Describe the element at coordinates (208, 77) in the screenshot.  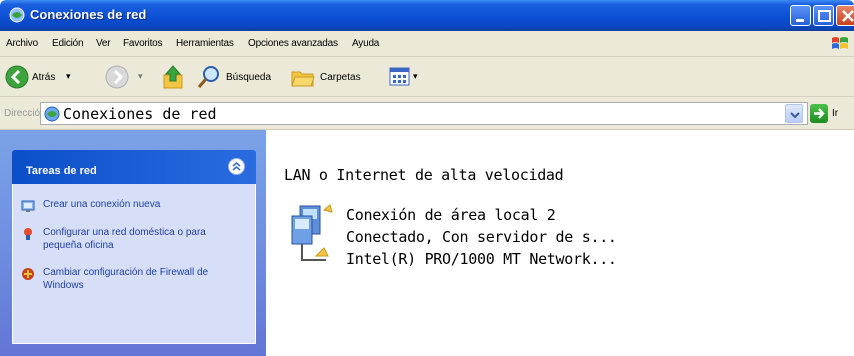
I see `search-icon` at that location.